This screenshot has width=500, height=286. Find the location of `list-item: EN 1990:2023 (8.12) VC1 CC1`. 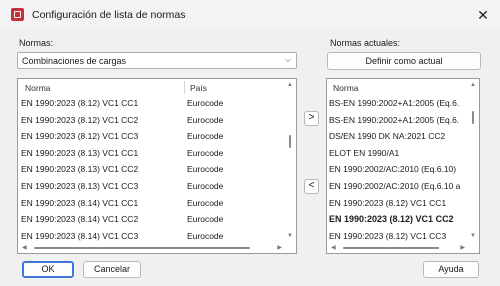

list-item: EN 1990:2023 (8.12) VC1 CC1 is located at coordinates (398, 206).